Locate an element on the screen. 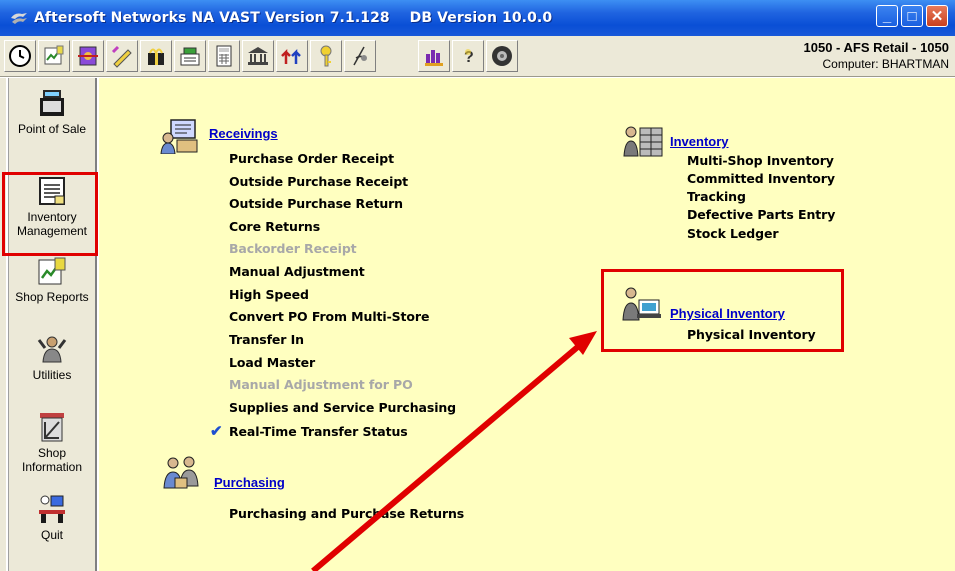  sidebar-item-shop-reports: Shop Reports is located at coordinates (52, 280).